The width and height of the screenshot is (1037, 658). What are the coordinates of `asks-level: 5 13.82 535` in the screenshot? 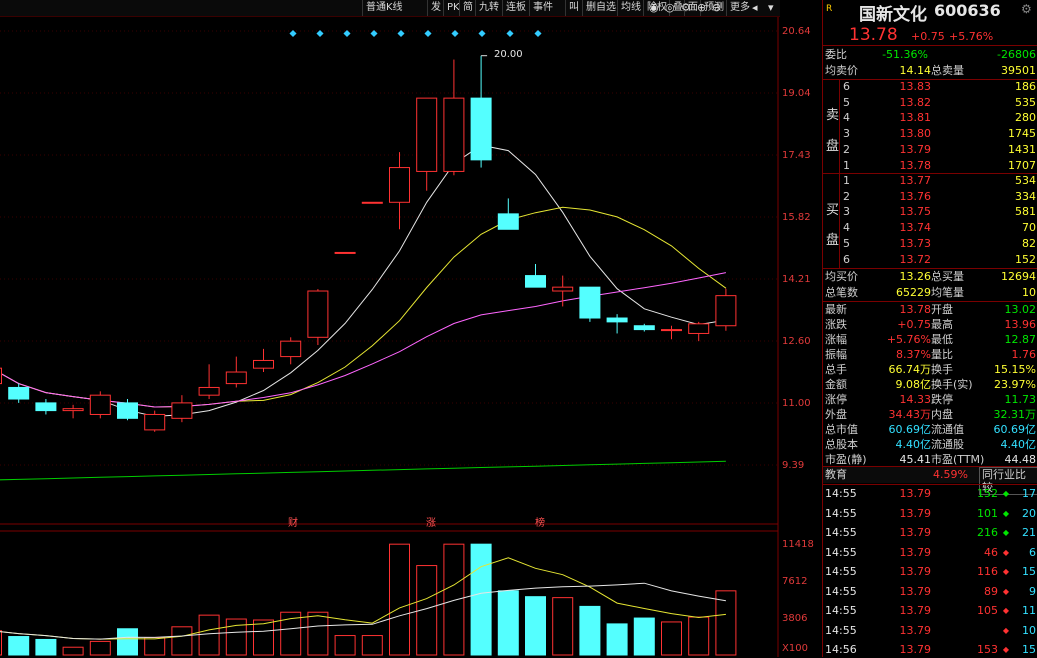 It's located at (930, 103).